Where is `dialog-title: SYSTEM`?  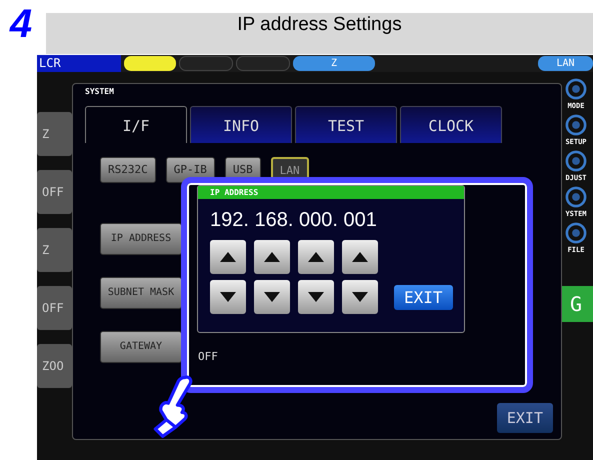 dialog-title: SYSTEM is located at coordinates (99, 91).